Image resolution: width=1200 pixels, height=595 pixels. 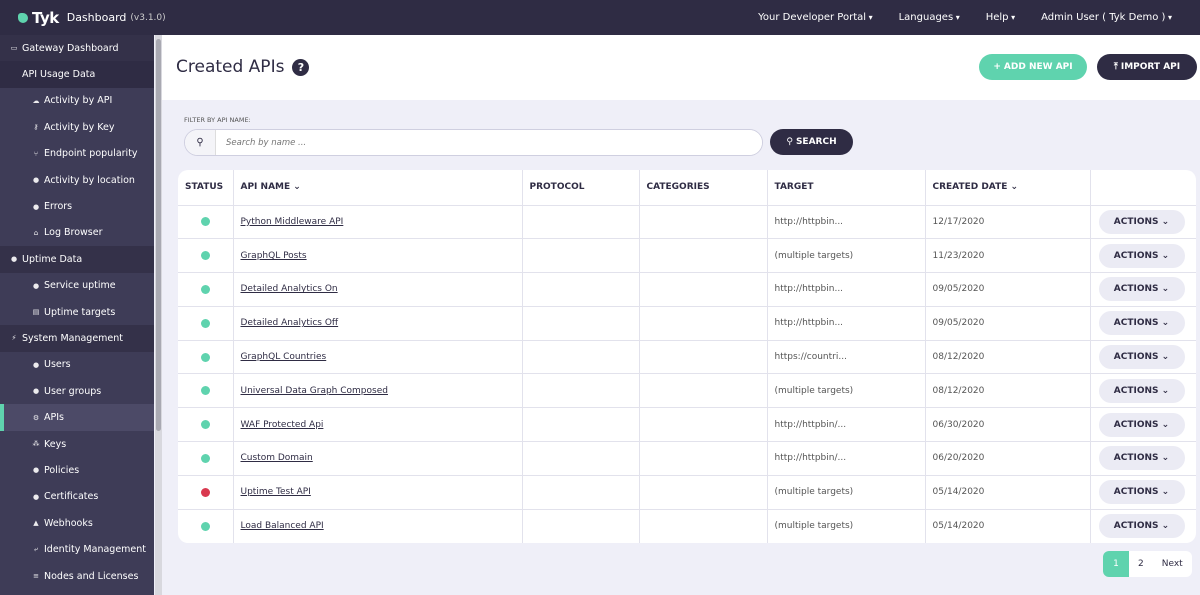 What do you see at coordinates (789, 142) in the screenshot?
I see `search-icon: ⚲` at bounding box center [789, 142].